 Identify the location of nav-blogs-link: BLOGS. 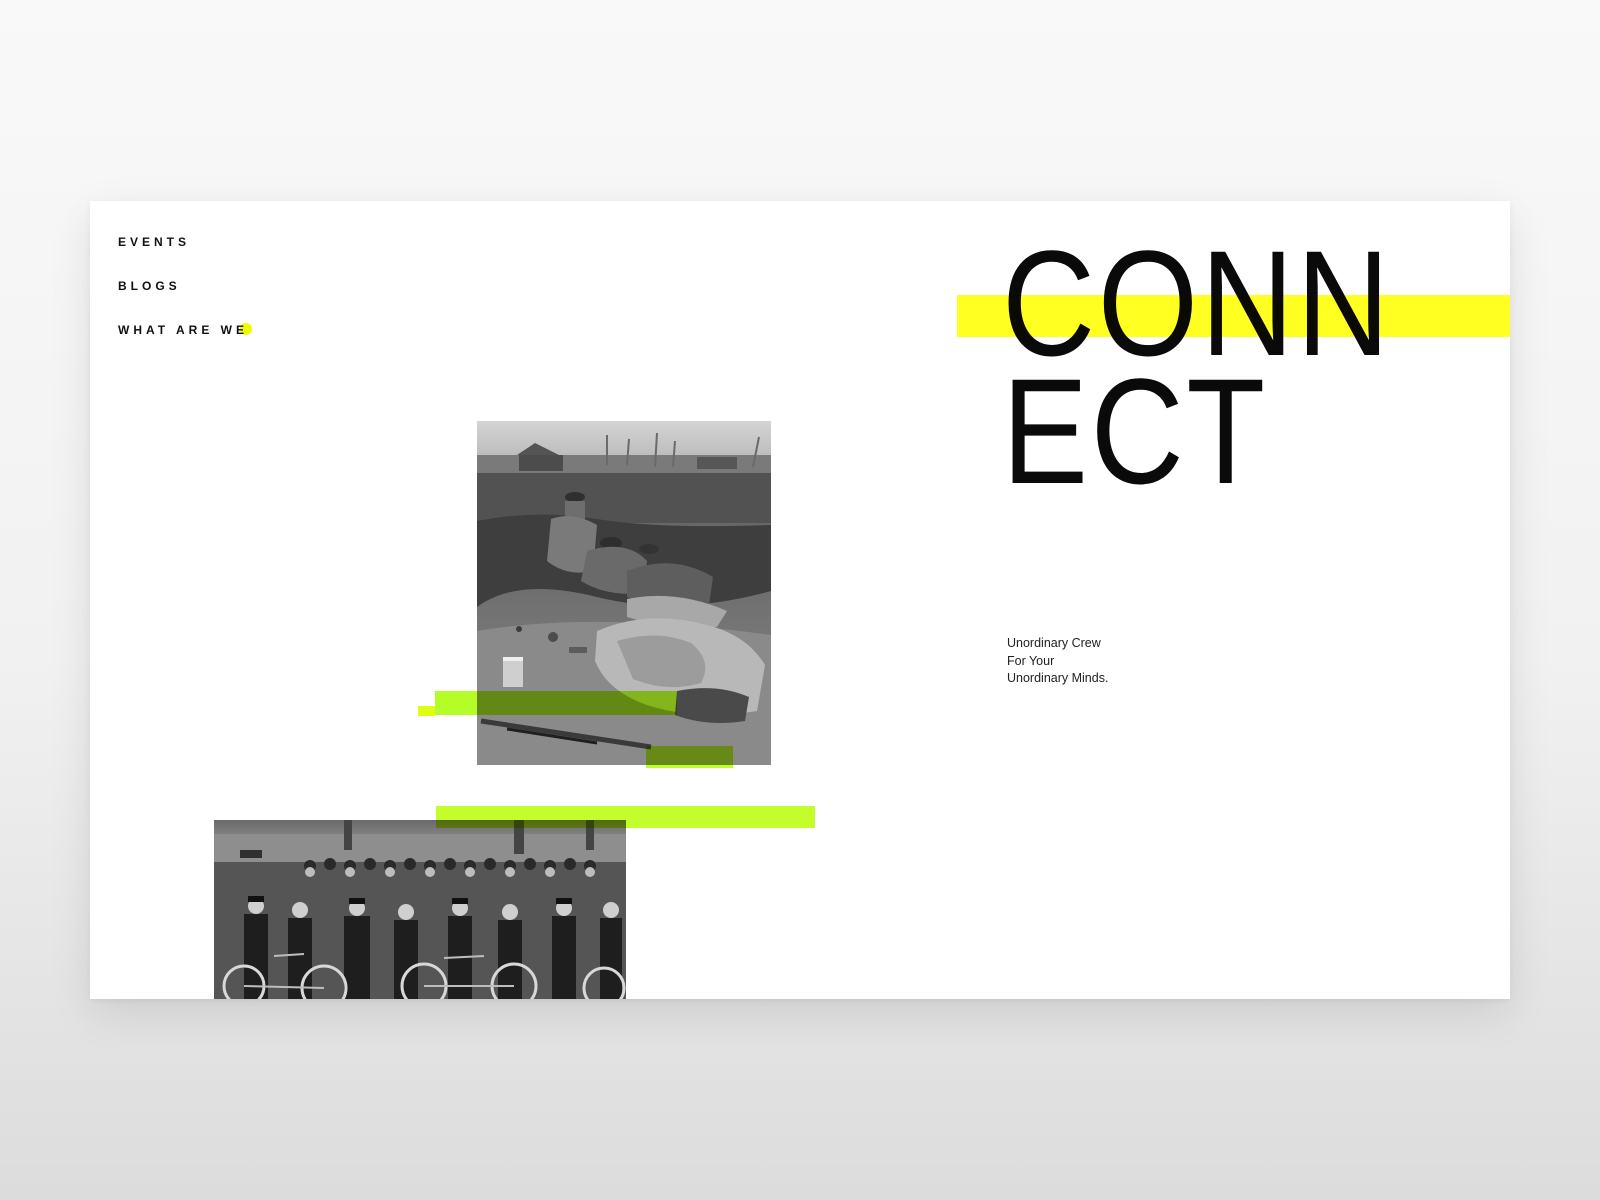
(185, 286).